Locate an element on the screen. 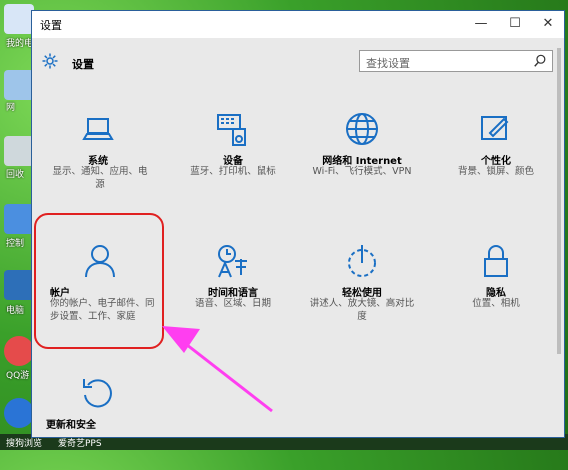 This screenshot has width=568, height=470. globe-icon is located at coordinates (362, 129).